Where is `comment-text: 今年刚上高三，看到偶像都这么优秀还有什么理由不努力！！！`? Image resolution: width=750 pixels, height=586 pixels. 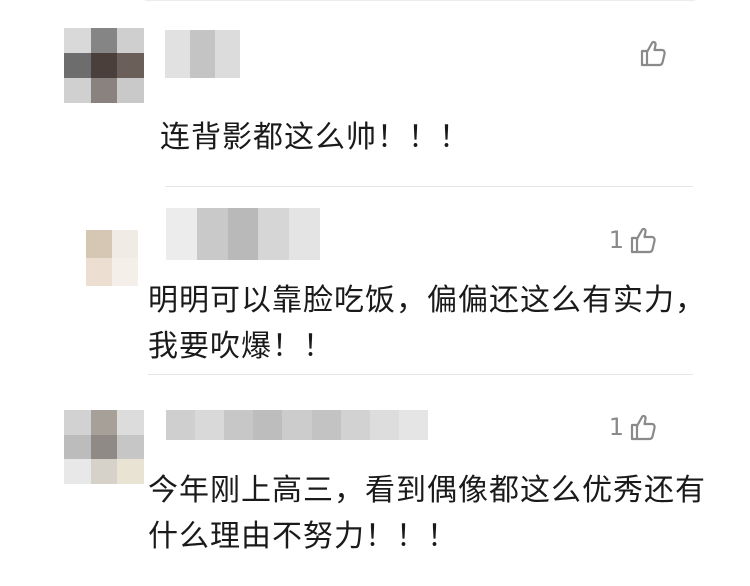 comment-text: 今年刚上高三，看到偶像都这么优秀还有什么理由不努力！！！ is located at coordinates (427, 513).